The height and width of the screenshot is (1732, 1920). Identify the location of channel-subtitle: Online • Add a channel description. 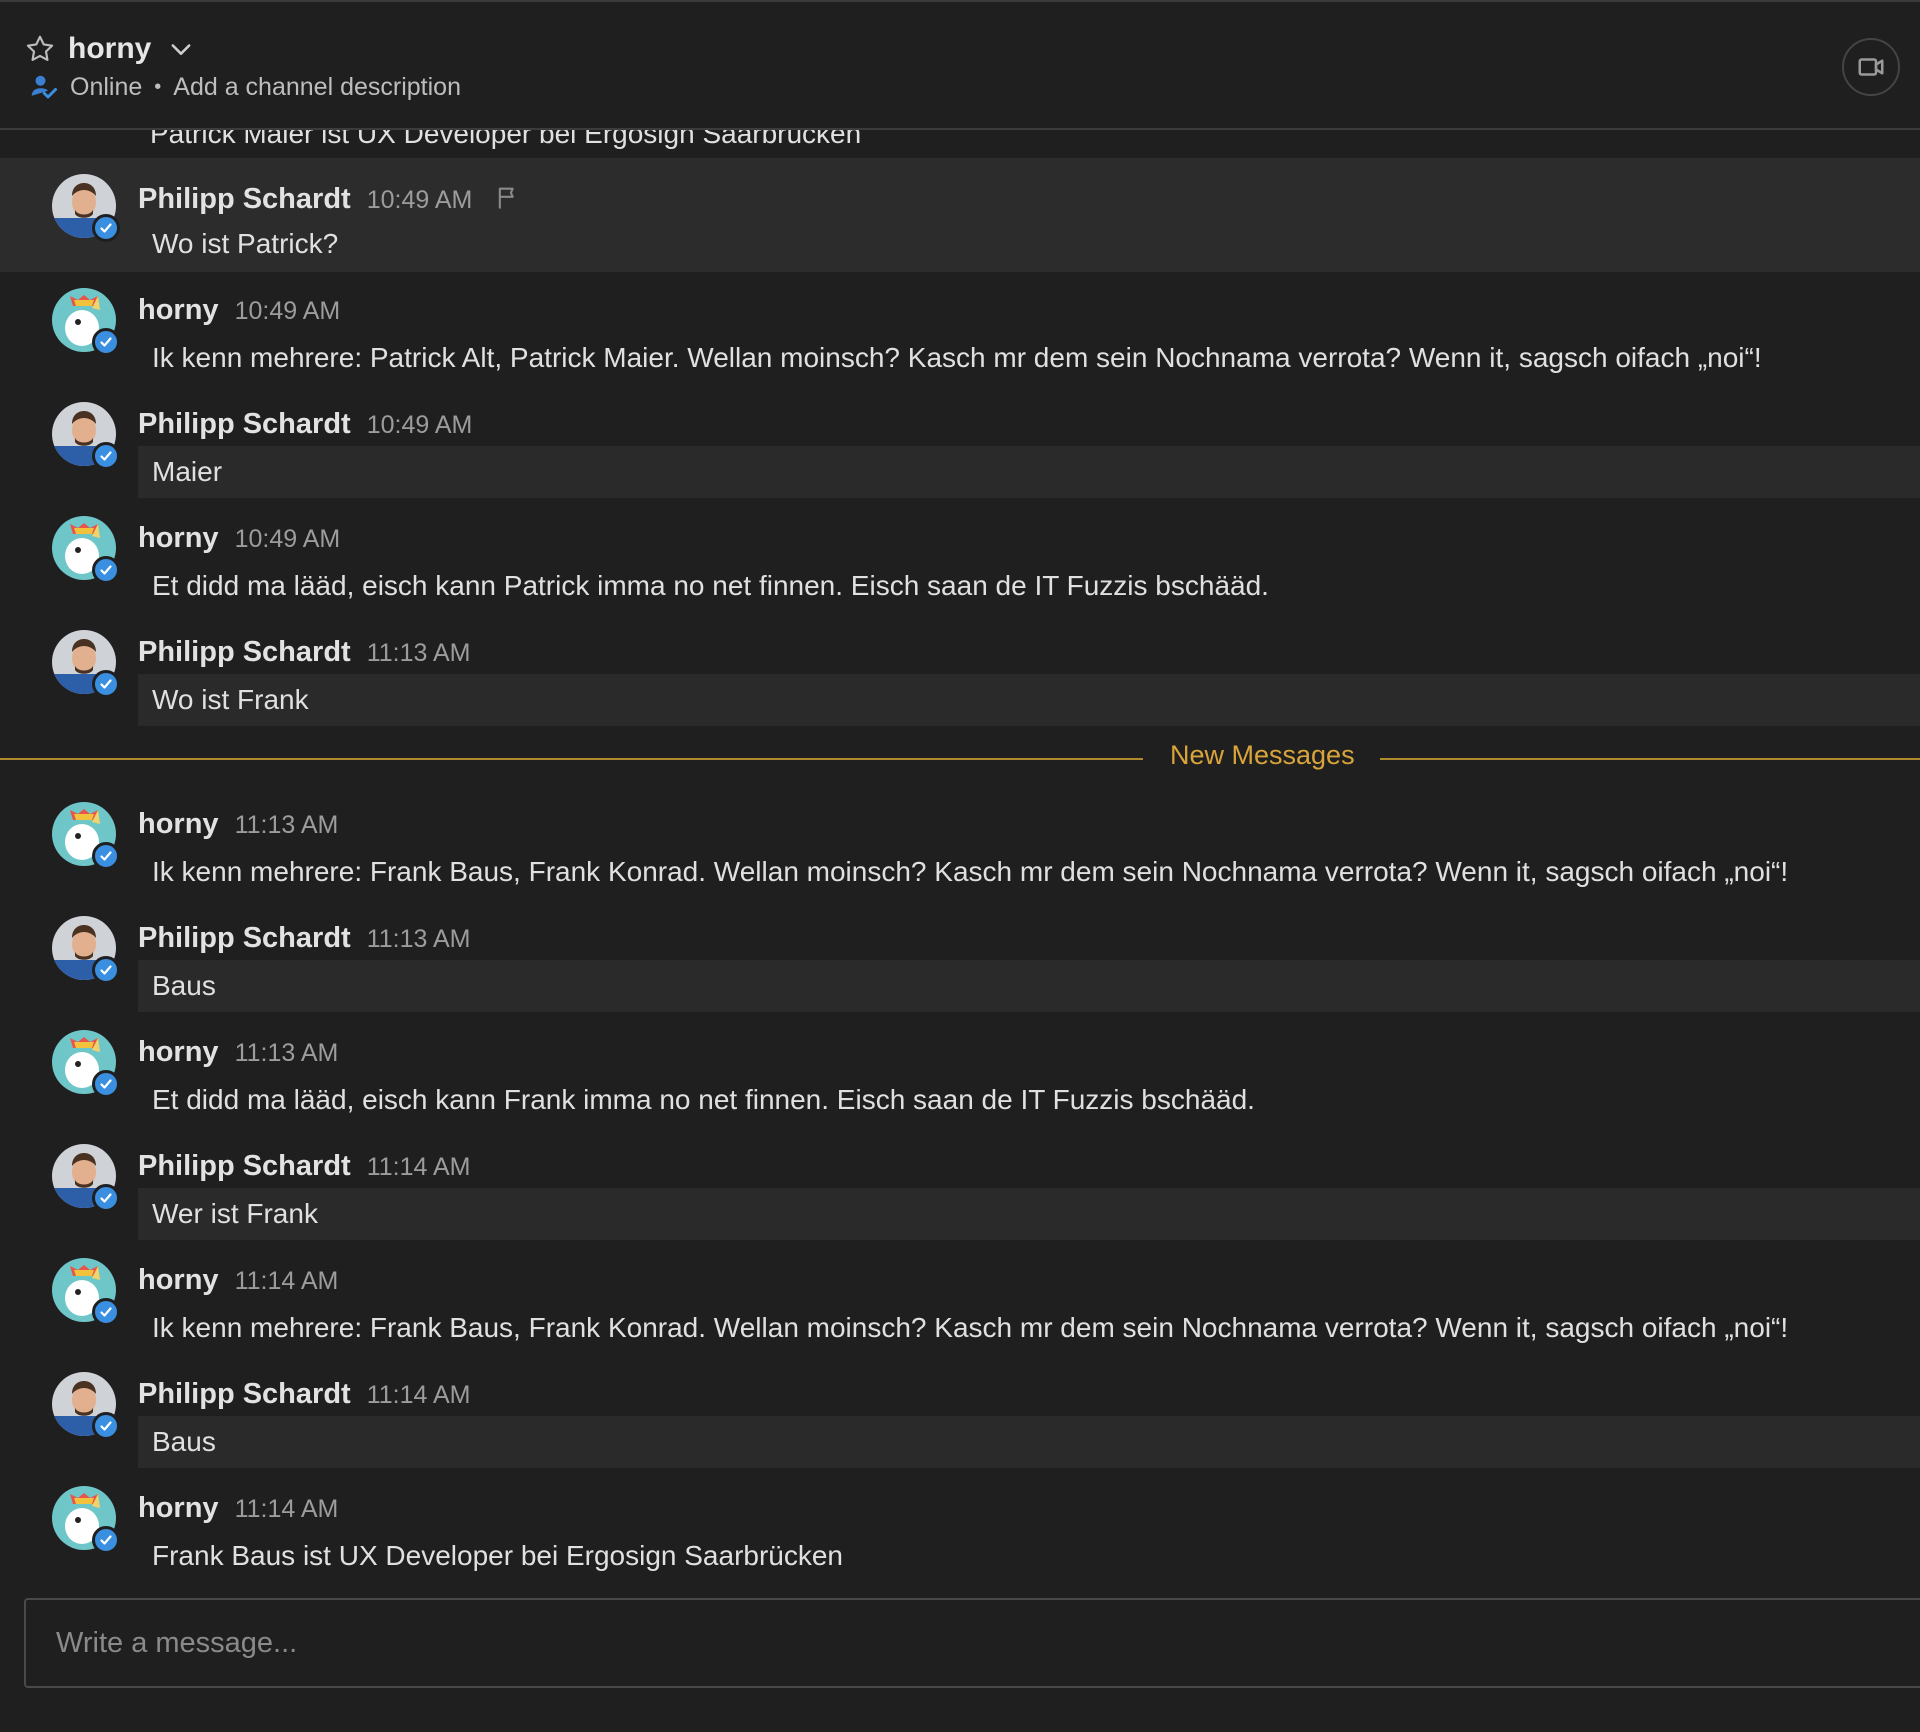
(244, 87).